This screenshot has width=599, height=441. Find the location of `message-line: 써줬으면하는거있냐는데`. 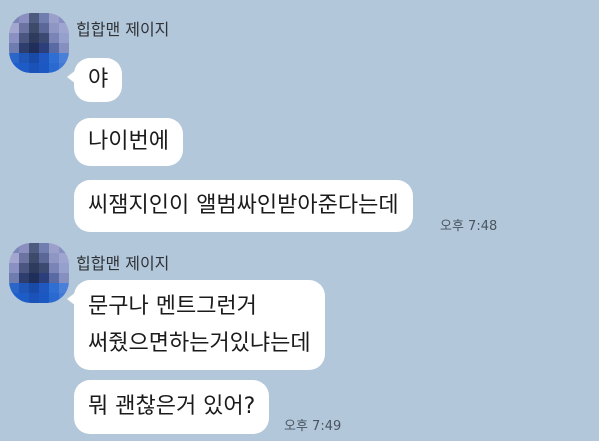

message-line: 써줬으면하는거있냐는데 is located at coordinates (199, 343).